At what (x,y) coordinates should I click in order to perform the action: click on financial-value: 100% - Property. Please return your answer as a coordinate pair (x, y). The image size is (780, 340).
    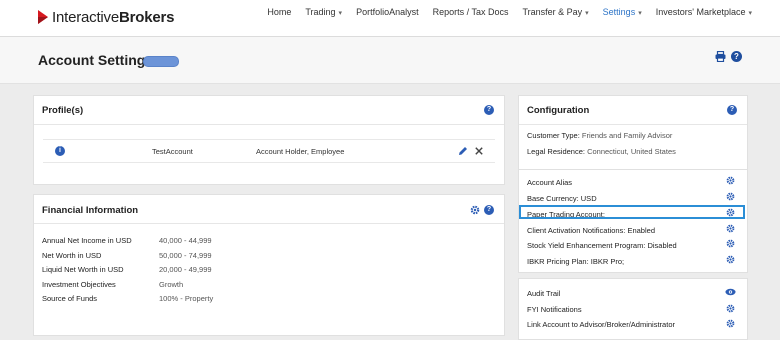
    Looking at the image, I should click on (186, 298).